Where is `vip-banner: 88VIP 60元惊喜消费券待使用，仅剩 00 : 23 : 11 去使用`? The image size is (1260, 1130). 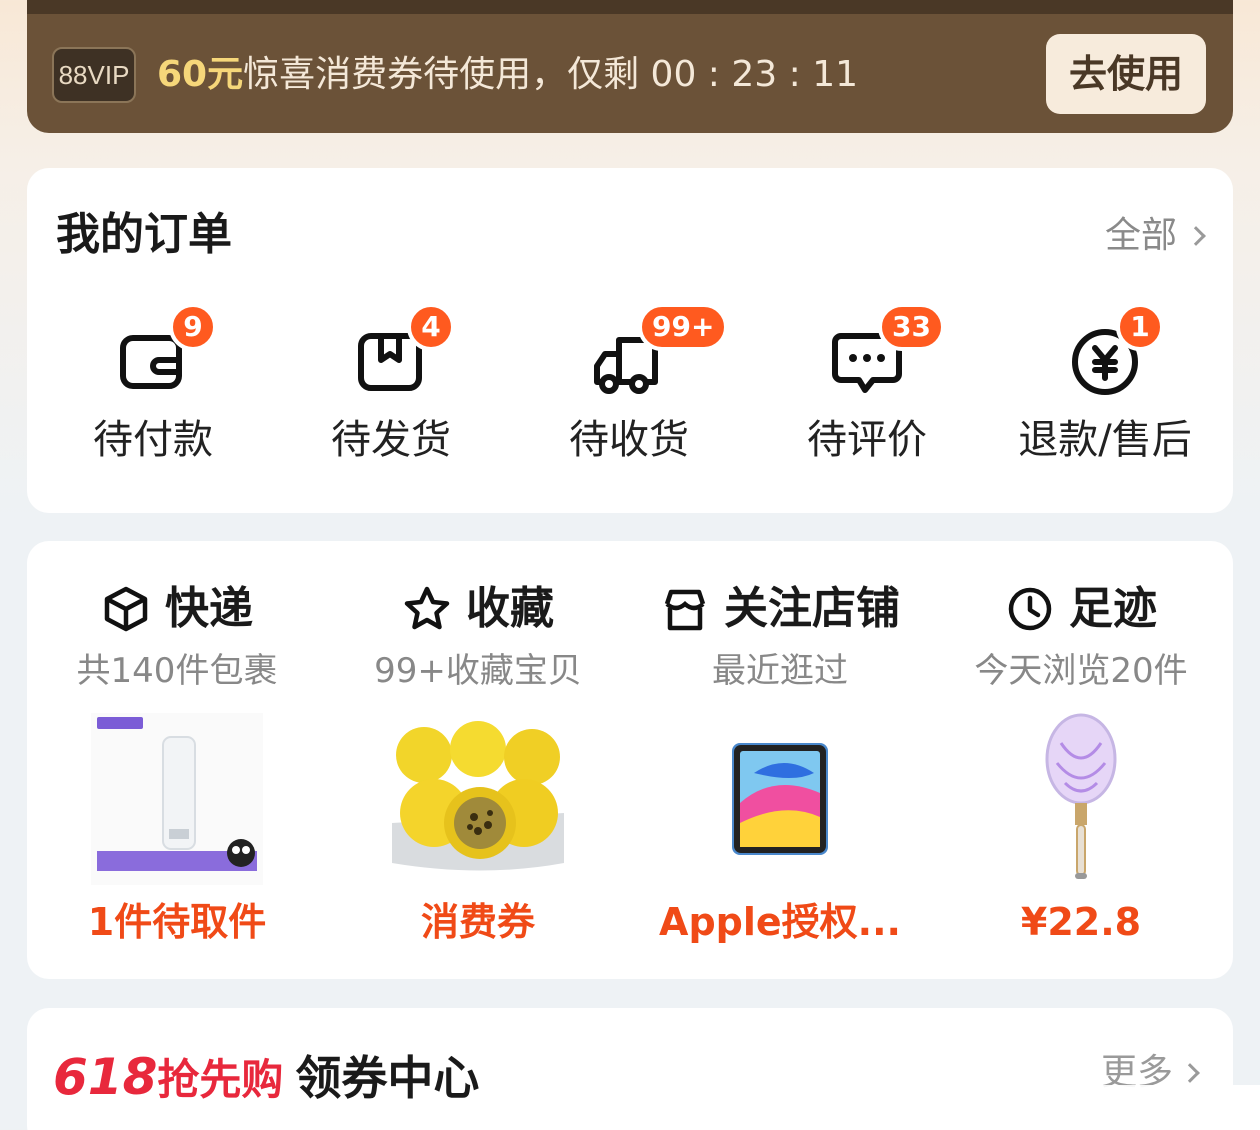 vip-banner: 88VIP 60元惊喜消费券待使用，仅剩 00 : 23 : 11 去使用 is located at coordinates (630, 66).